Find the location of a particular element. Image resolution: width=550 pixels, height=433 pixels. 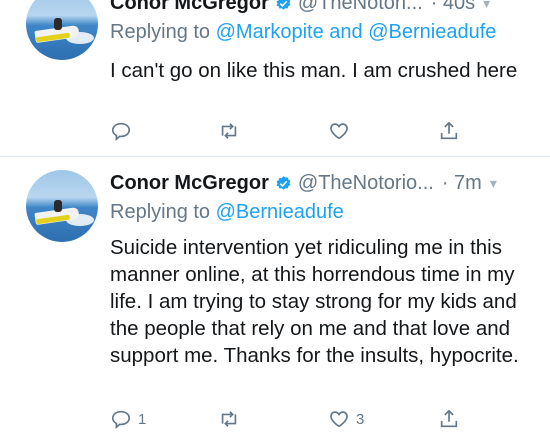

reply-count: 1 is located at coordinates (142, 419).